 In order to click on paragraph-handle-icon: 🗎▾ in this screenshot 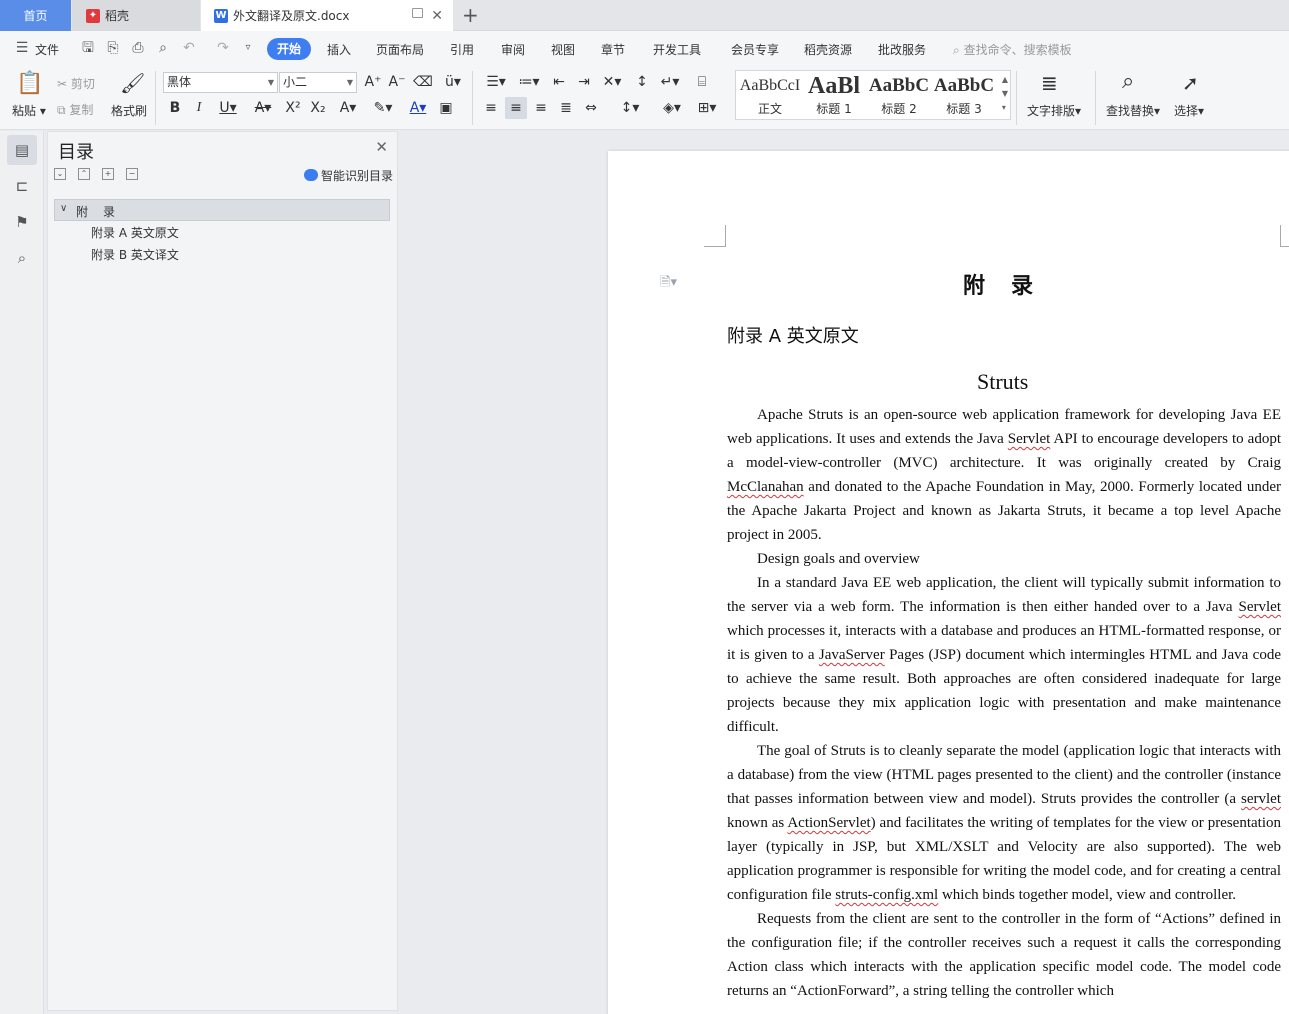, I will do `click(668, 284)`.